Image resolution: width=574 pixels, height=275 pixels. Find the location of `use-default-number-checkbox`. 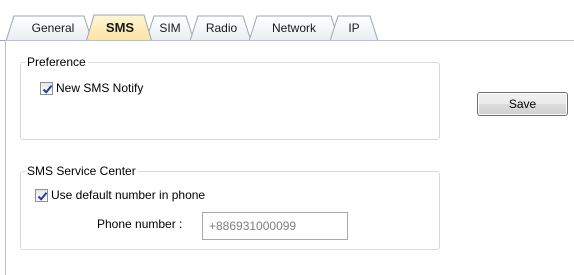

use-default-number-checkbox is located at coordinates (41, 195).